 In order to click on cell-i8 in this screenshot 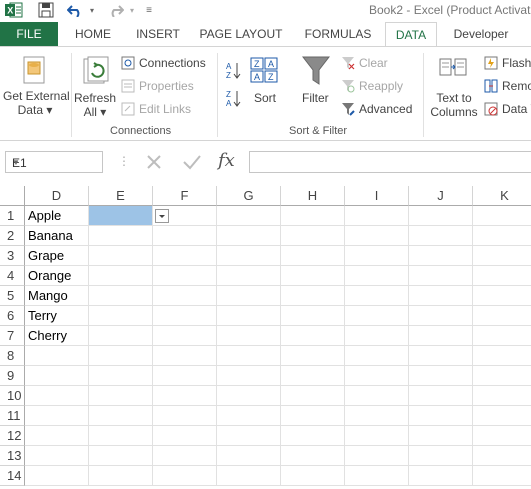, I will do `click(377, 356)`.